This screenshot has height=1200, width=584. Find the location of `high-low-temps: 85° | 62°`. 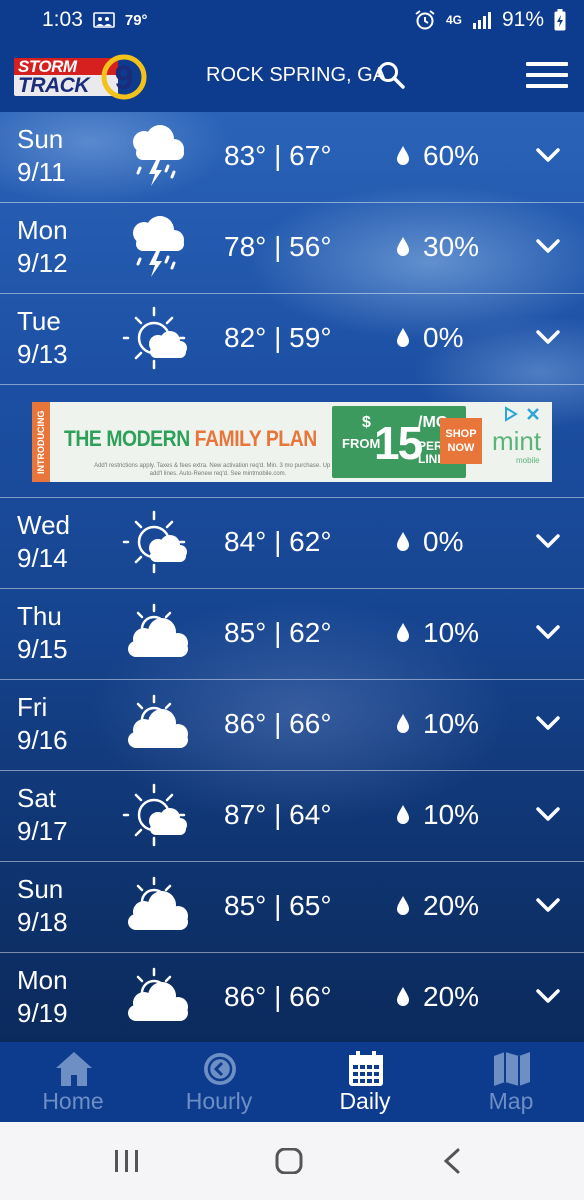

high-low-temps: 85° | 62° is located at coordinates (278, 632).